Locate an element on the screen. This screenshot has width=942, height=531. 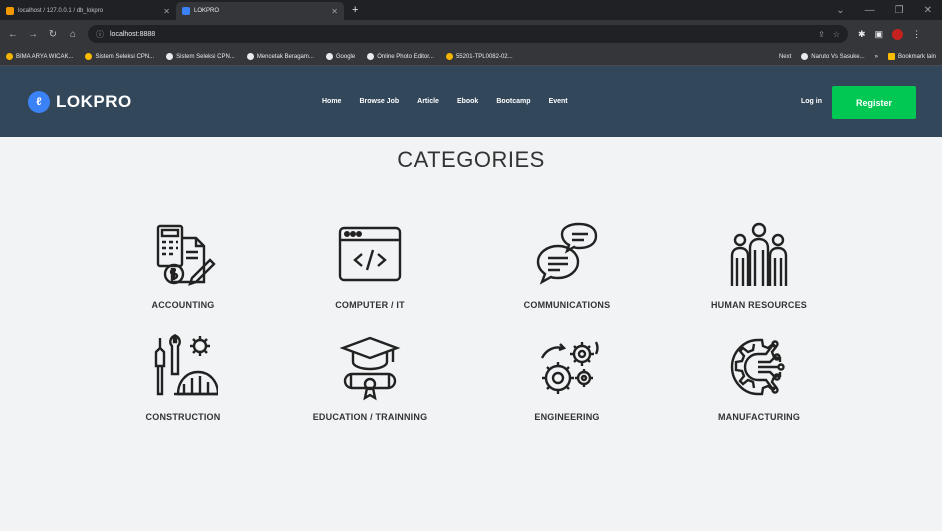
bookmark-label: Google is located at coordinates (345, 56).